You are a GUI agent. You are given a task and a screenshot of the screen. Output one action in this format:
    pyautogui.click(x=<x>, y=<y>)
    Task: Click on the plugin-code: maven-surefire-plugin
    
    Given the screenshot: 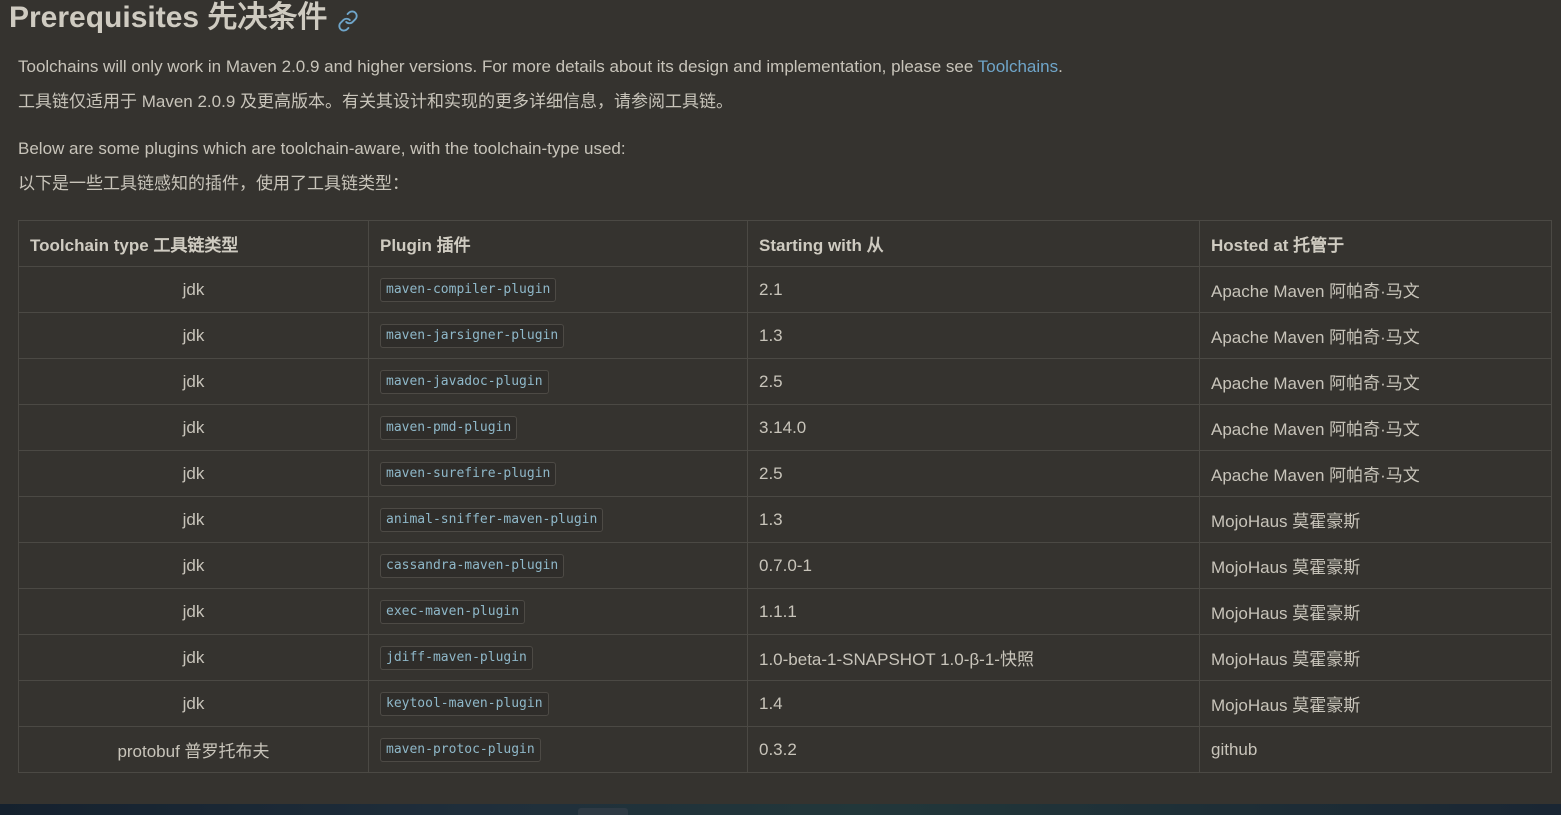 What is the action you would take?
    pyautogui.click(x=468, y=473)
    